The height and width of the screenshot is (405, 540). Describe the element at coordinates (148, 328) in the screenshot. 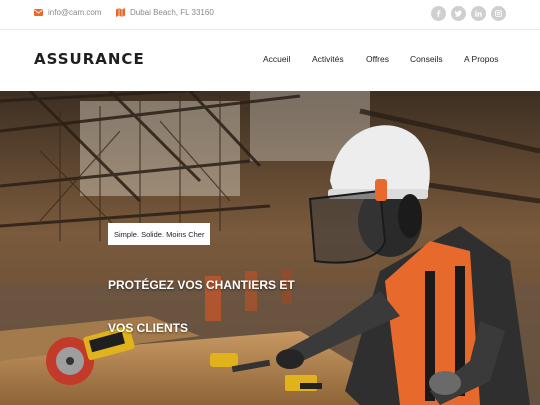

I see `hero-title-line-2: VOS CLIENTS` at that location.